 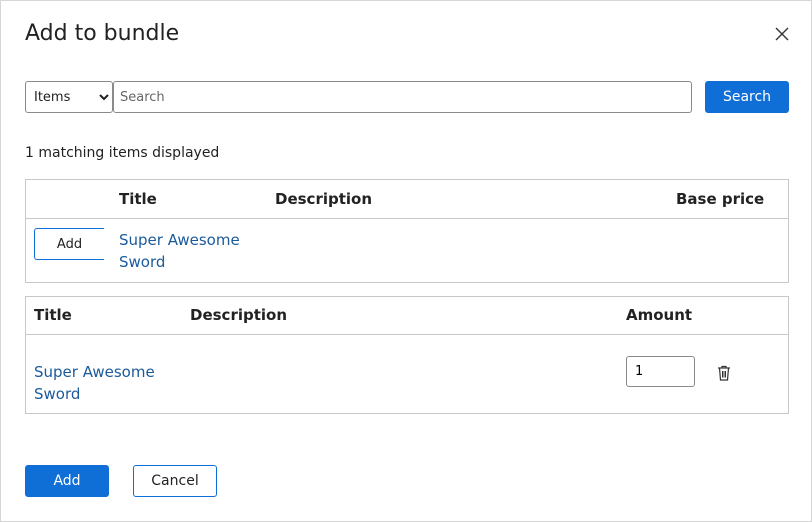 What do you see at coordinates (69, 97) in the screenshot?
I see `item-type-select: Items` at bounding box center [69, 97].